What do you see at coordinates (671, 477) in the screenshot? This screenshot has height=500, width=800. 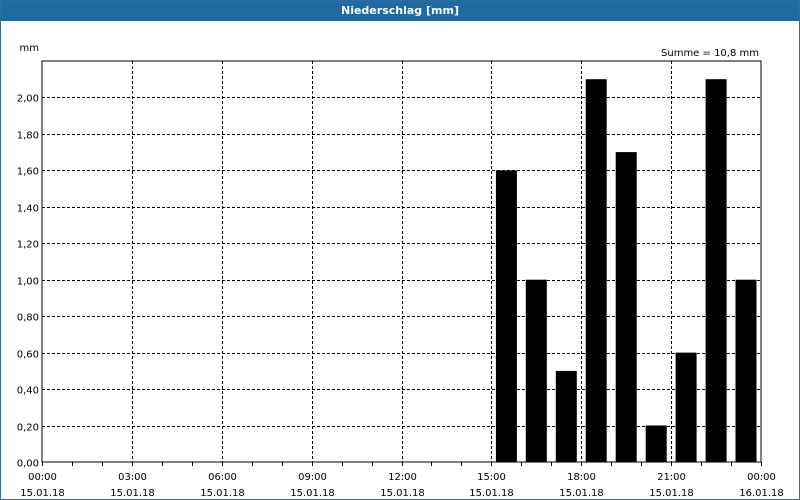 I see `x-tick-time: 21:00` at bounding box center [671, 477].